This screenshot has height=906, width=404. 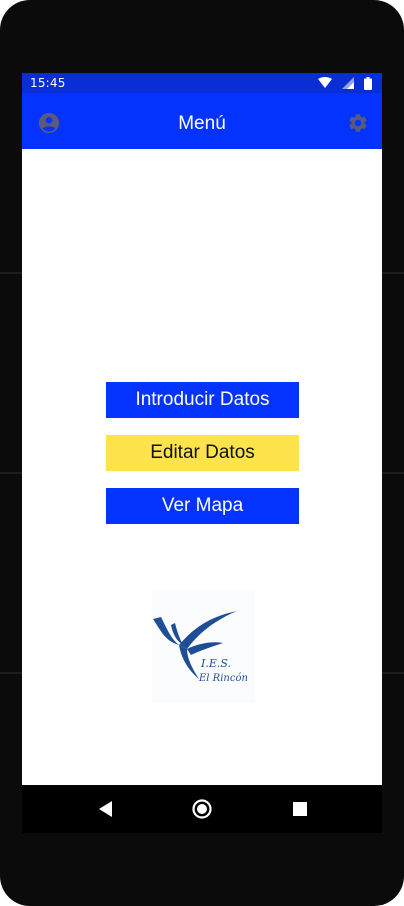 What do you see at coordinates (223, 678) in the screenshot?
I see `logo-text-rincon: El Rincón` at bounding box center [223, 678].